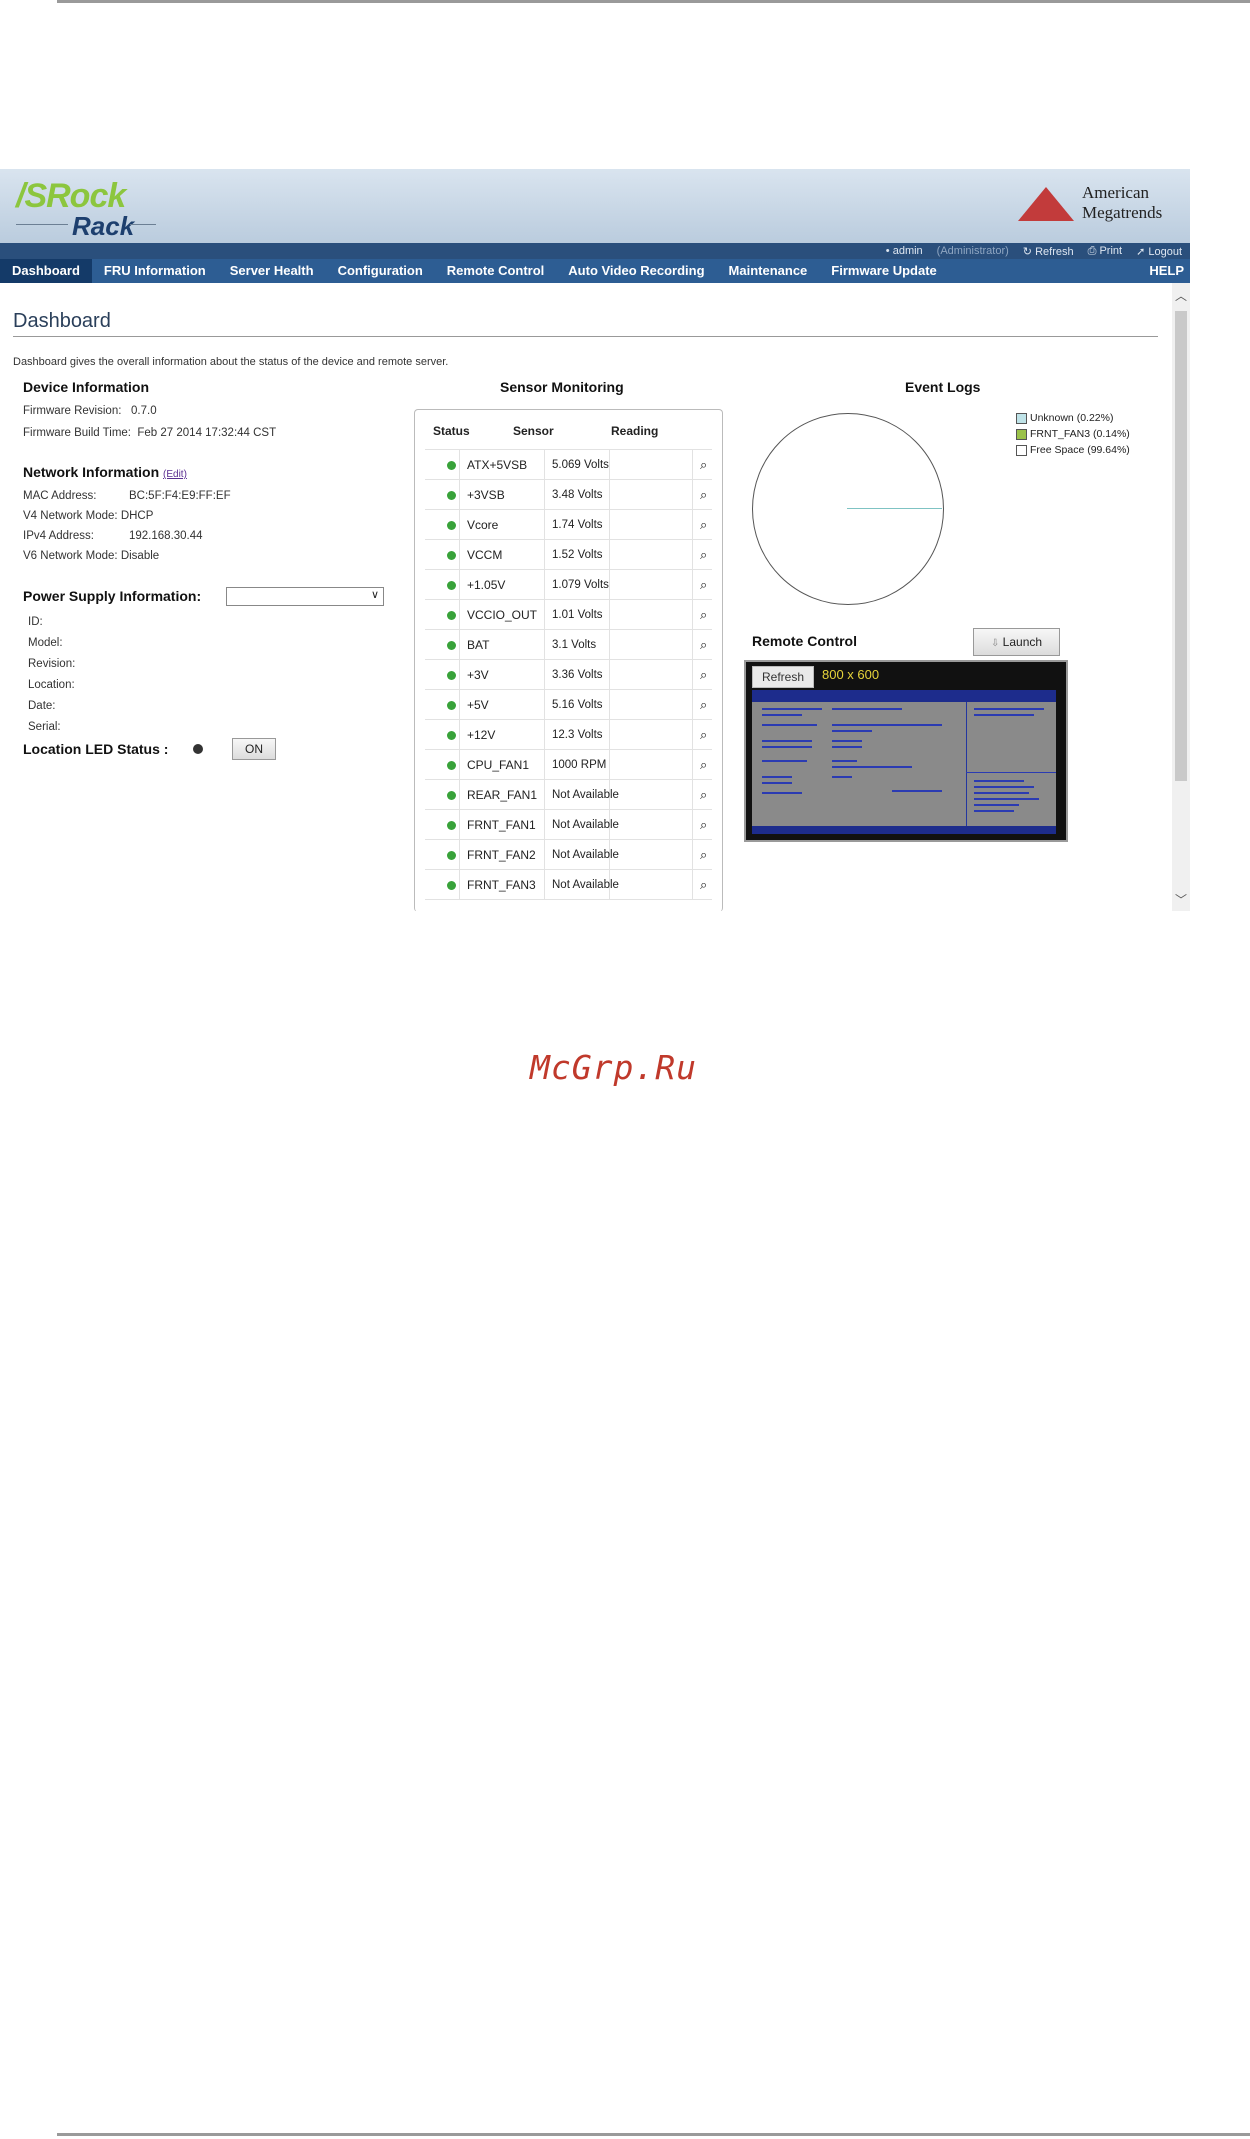  What do you see at coordinates (653, 1) in the screenshot?
I see `page-top-rule` at bounding box center [653, 1].